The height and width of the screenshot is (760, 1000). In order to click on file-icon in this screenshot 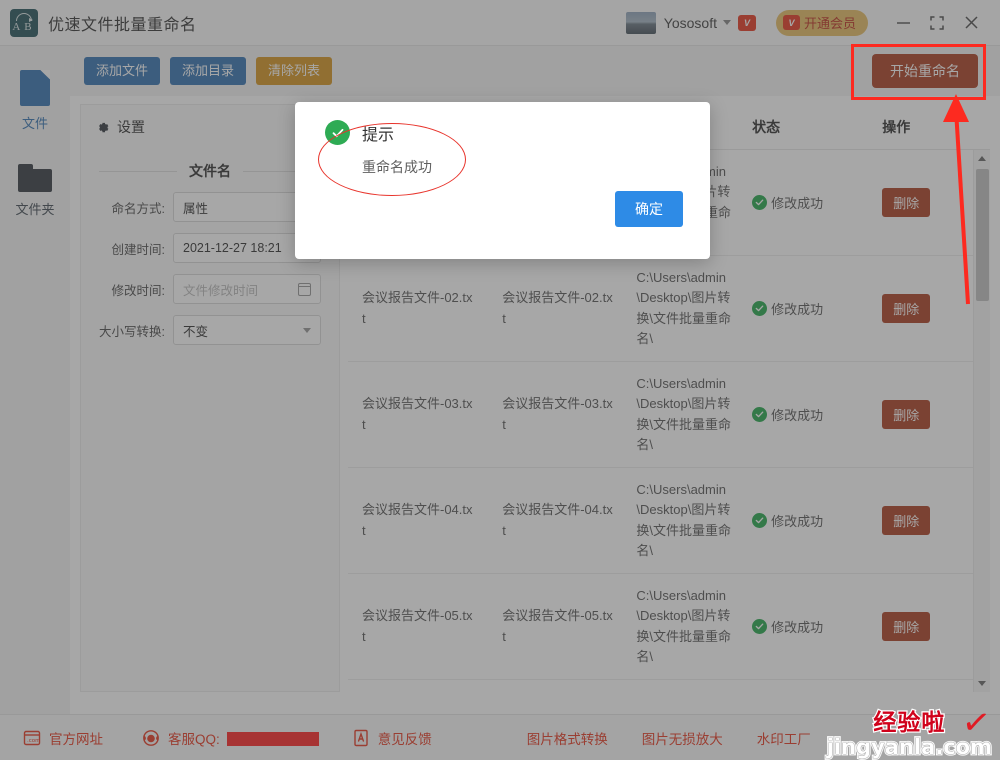, I will do `click(35, 88)`.